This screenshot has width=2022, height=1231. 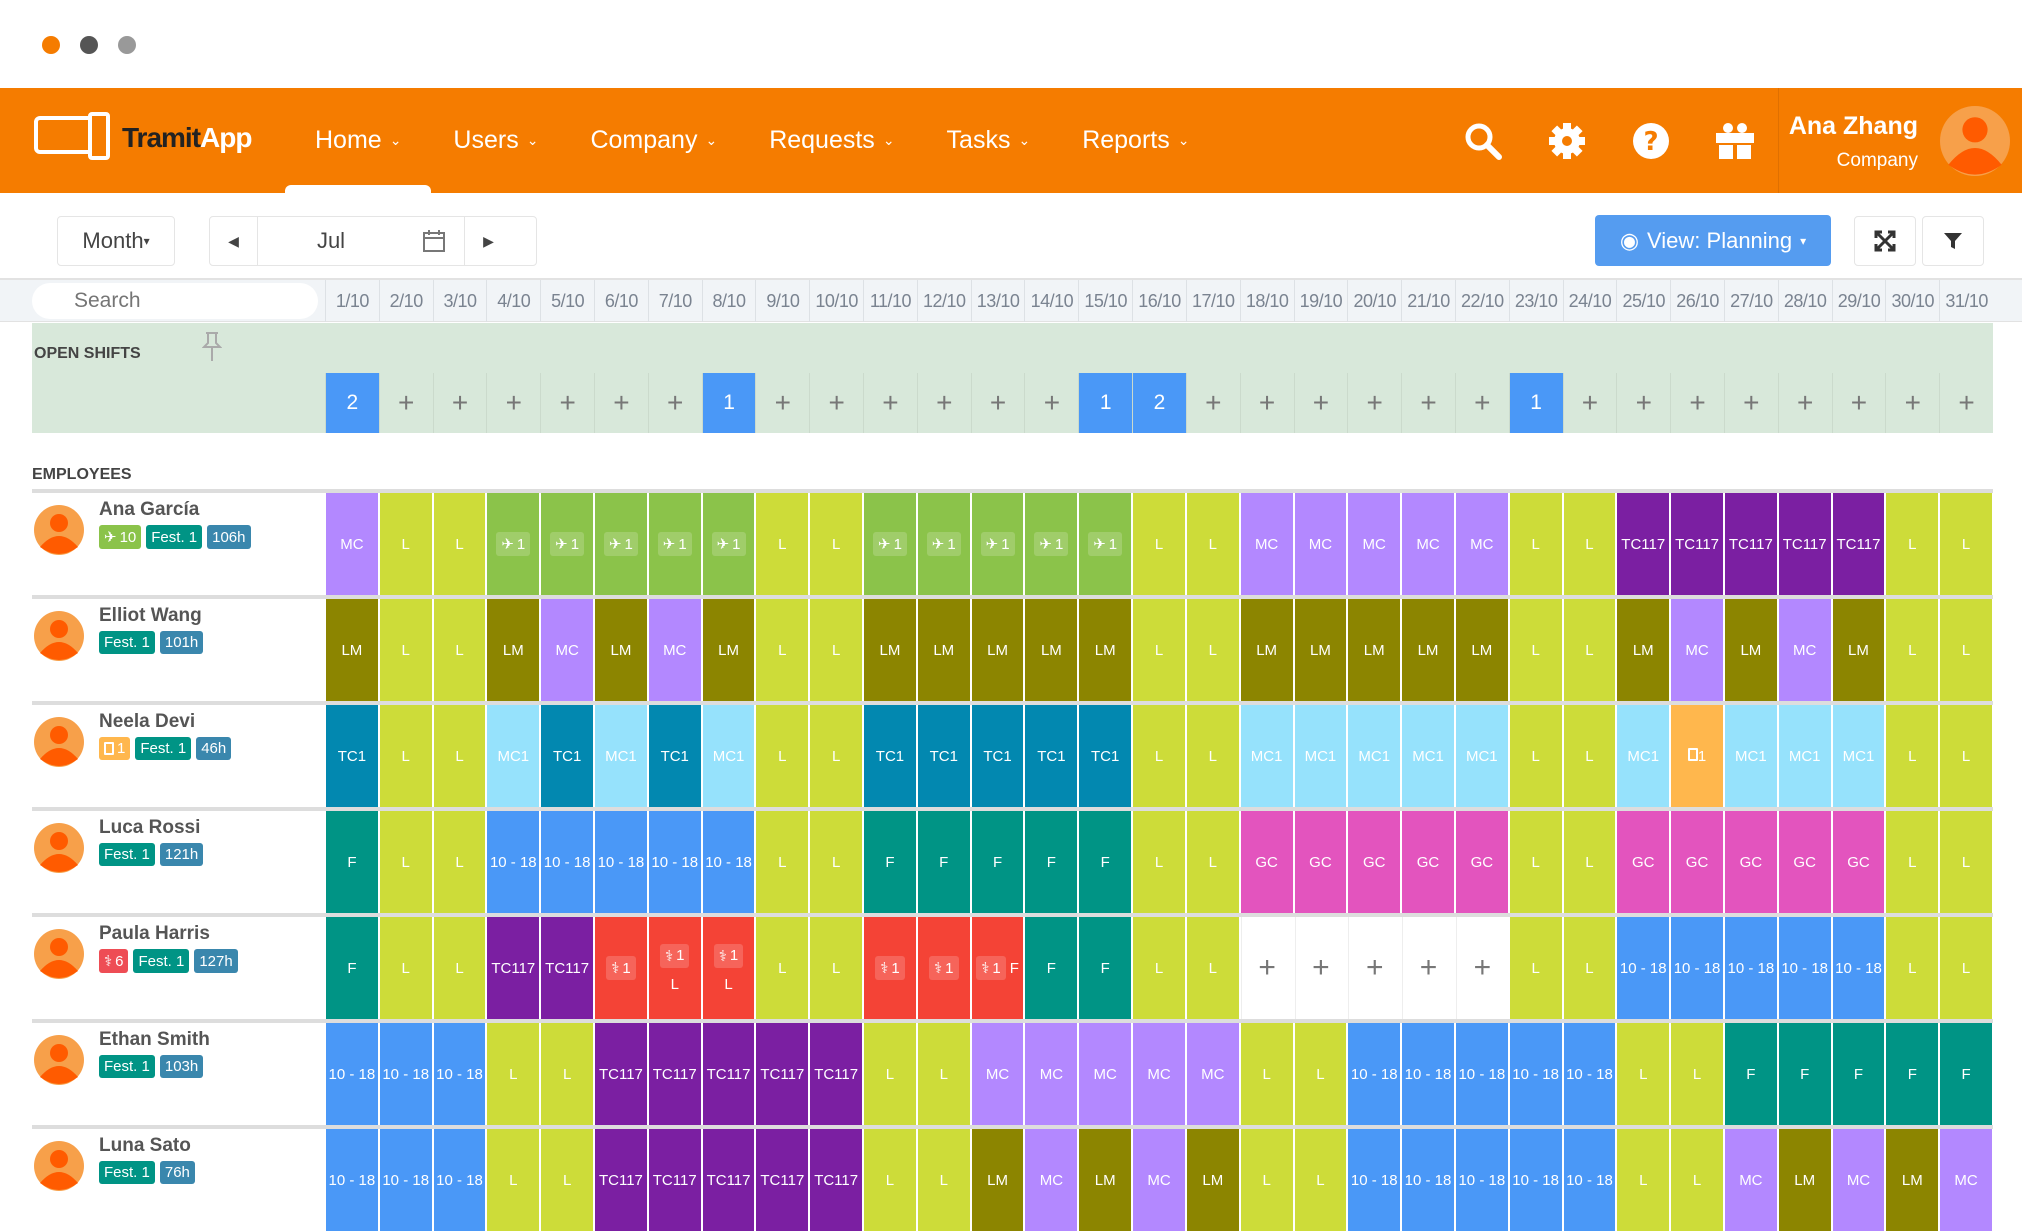 I want to click on nav-reports: Reports ⌄, so click(x=1135, y=140).